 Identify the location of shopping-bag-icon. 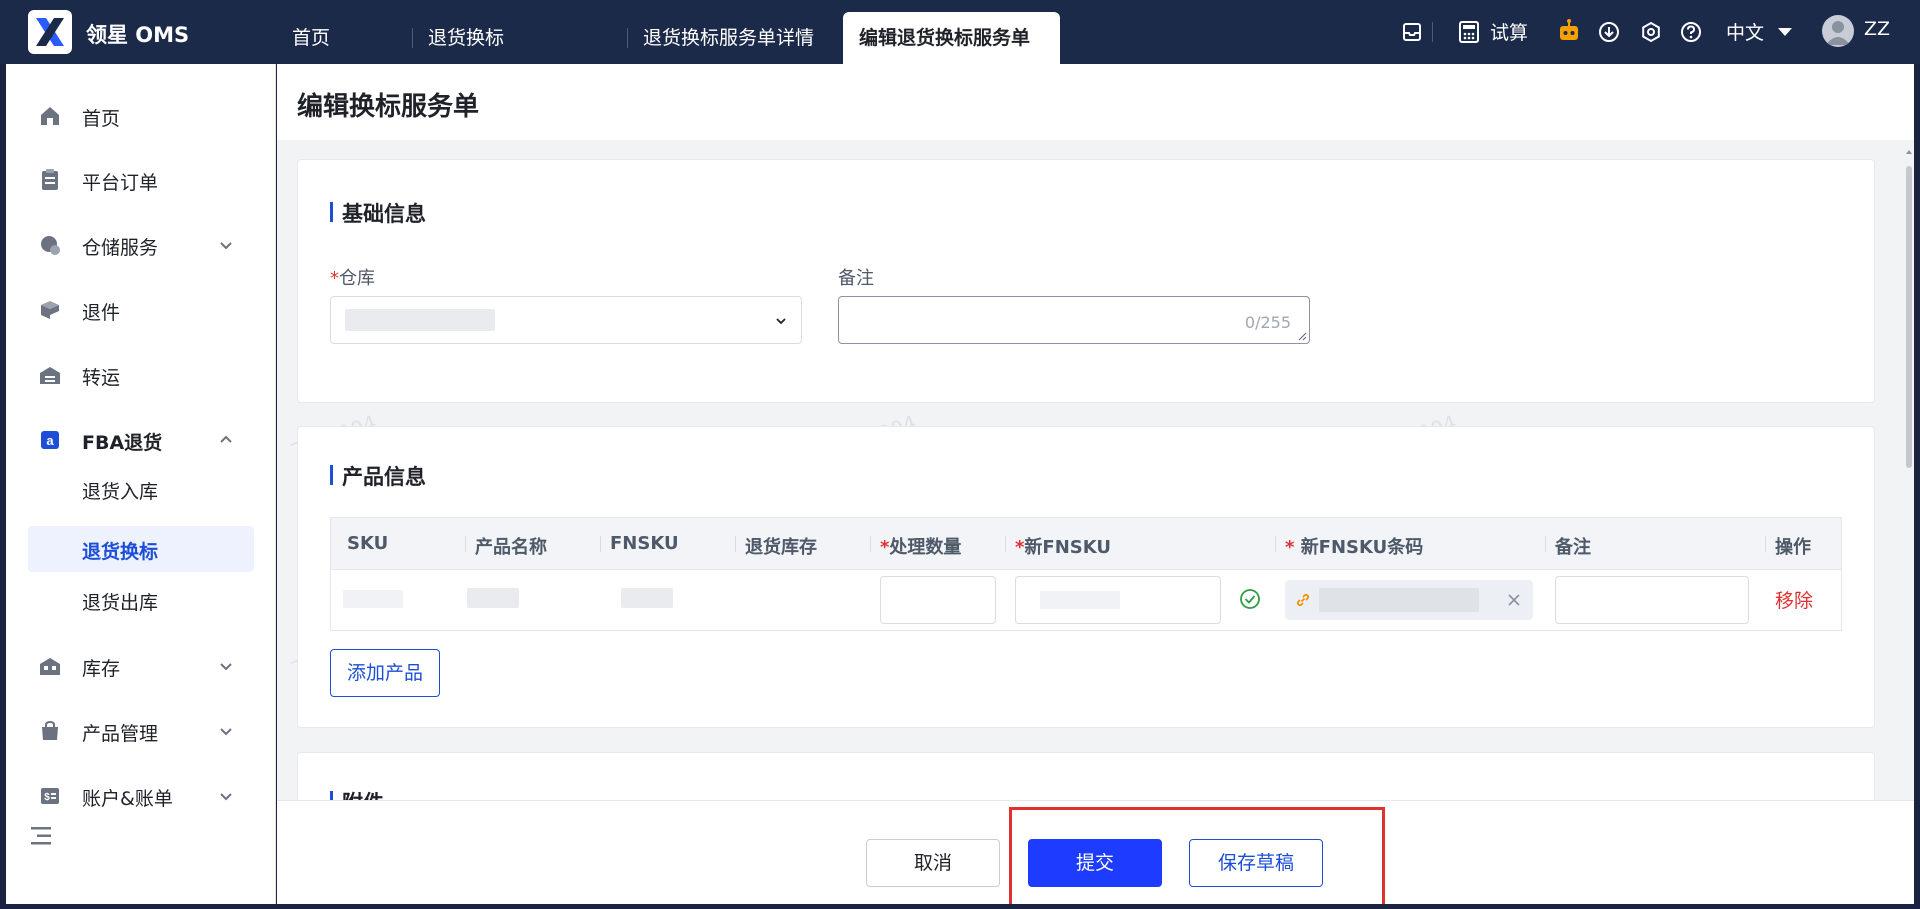
(50, 730).